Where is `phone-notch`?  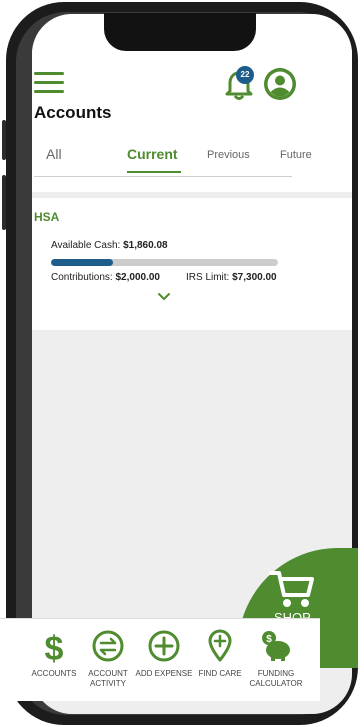
phone-notch is located at coordinates (180, 32).